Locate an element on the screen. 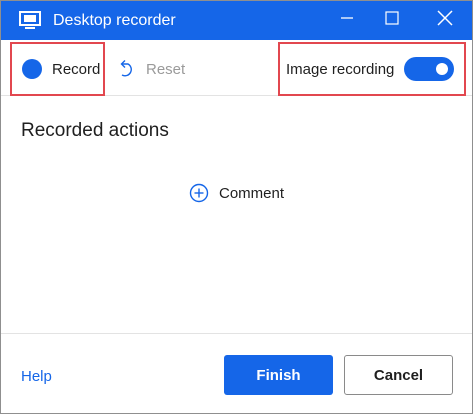  toggle-knob is located at coordinates (442, 69).